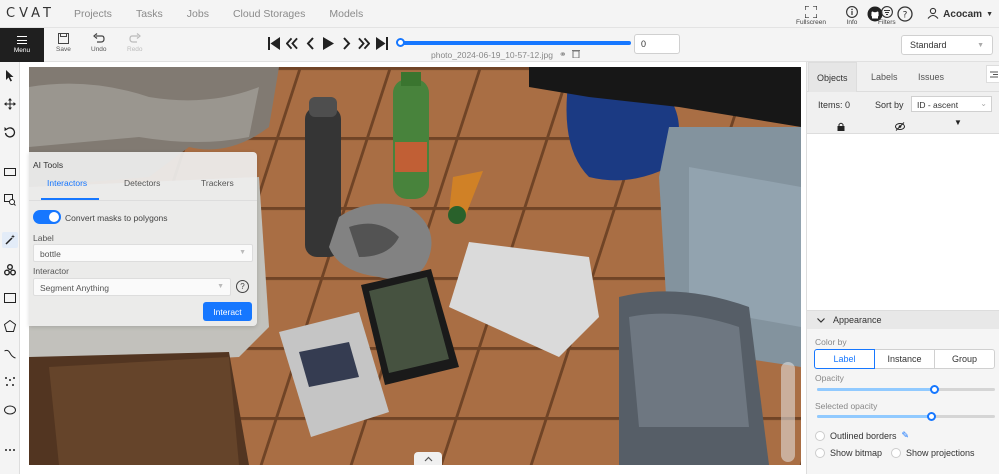 Image resolution: width=999 pixels, height=474 pixels. What do you see at coordinates (821, 320) in the screenshot?
I see `chevron-down-icon` at bounding box center [821, 320].